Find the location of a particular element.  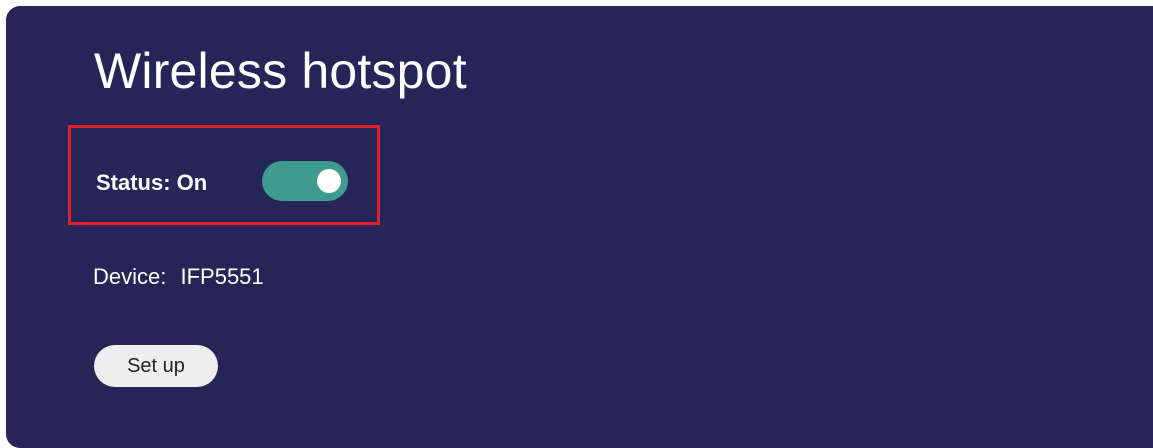

page-title: Wireless hotspot is located at coordinates (280, 71).